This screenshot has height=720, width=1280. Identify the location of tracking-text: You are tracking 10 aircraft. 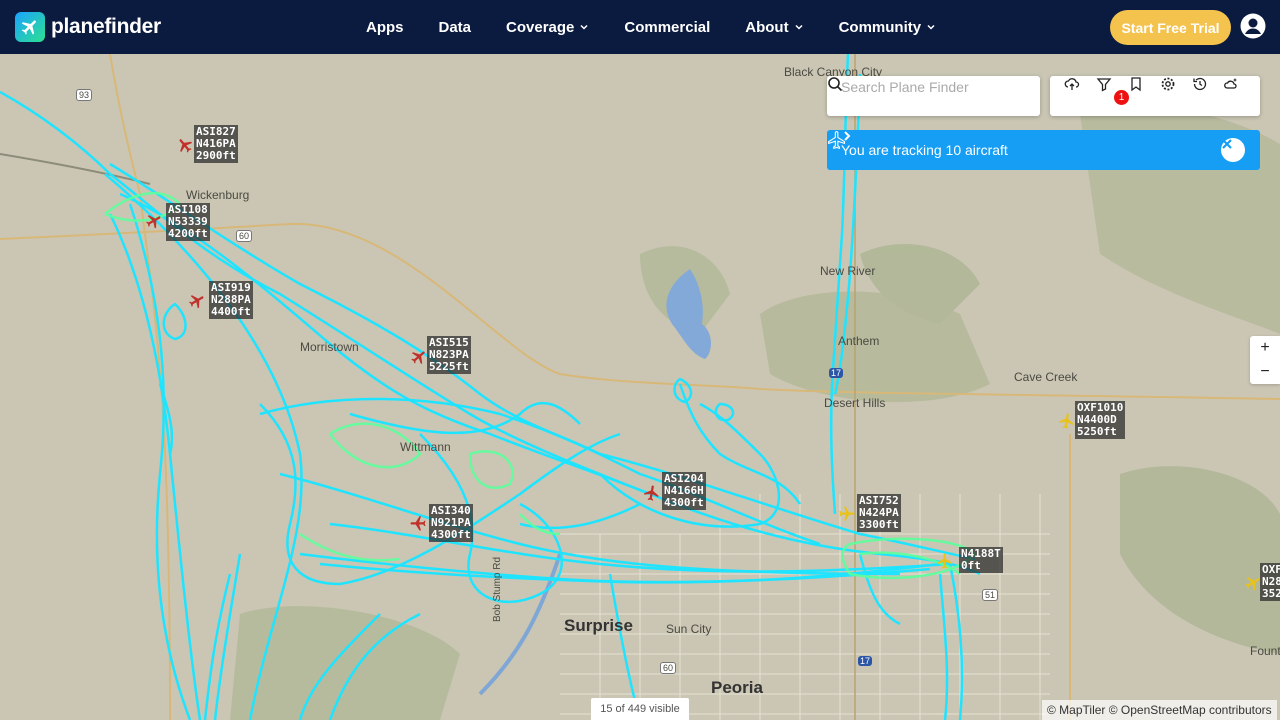
(924, 150).